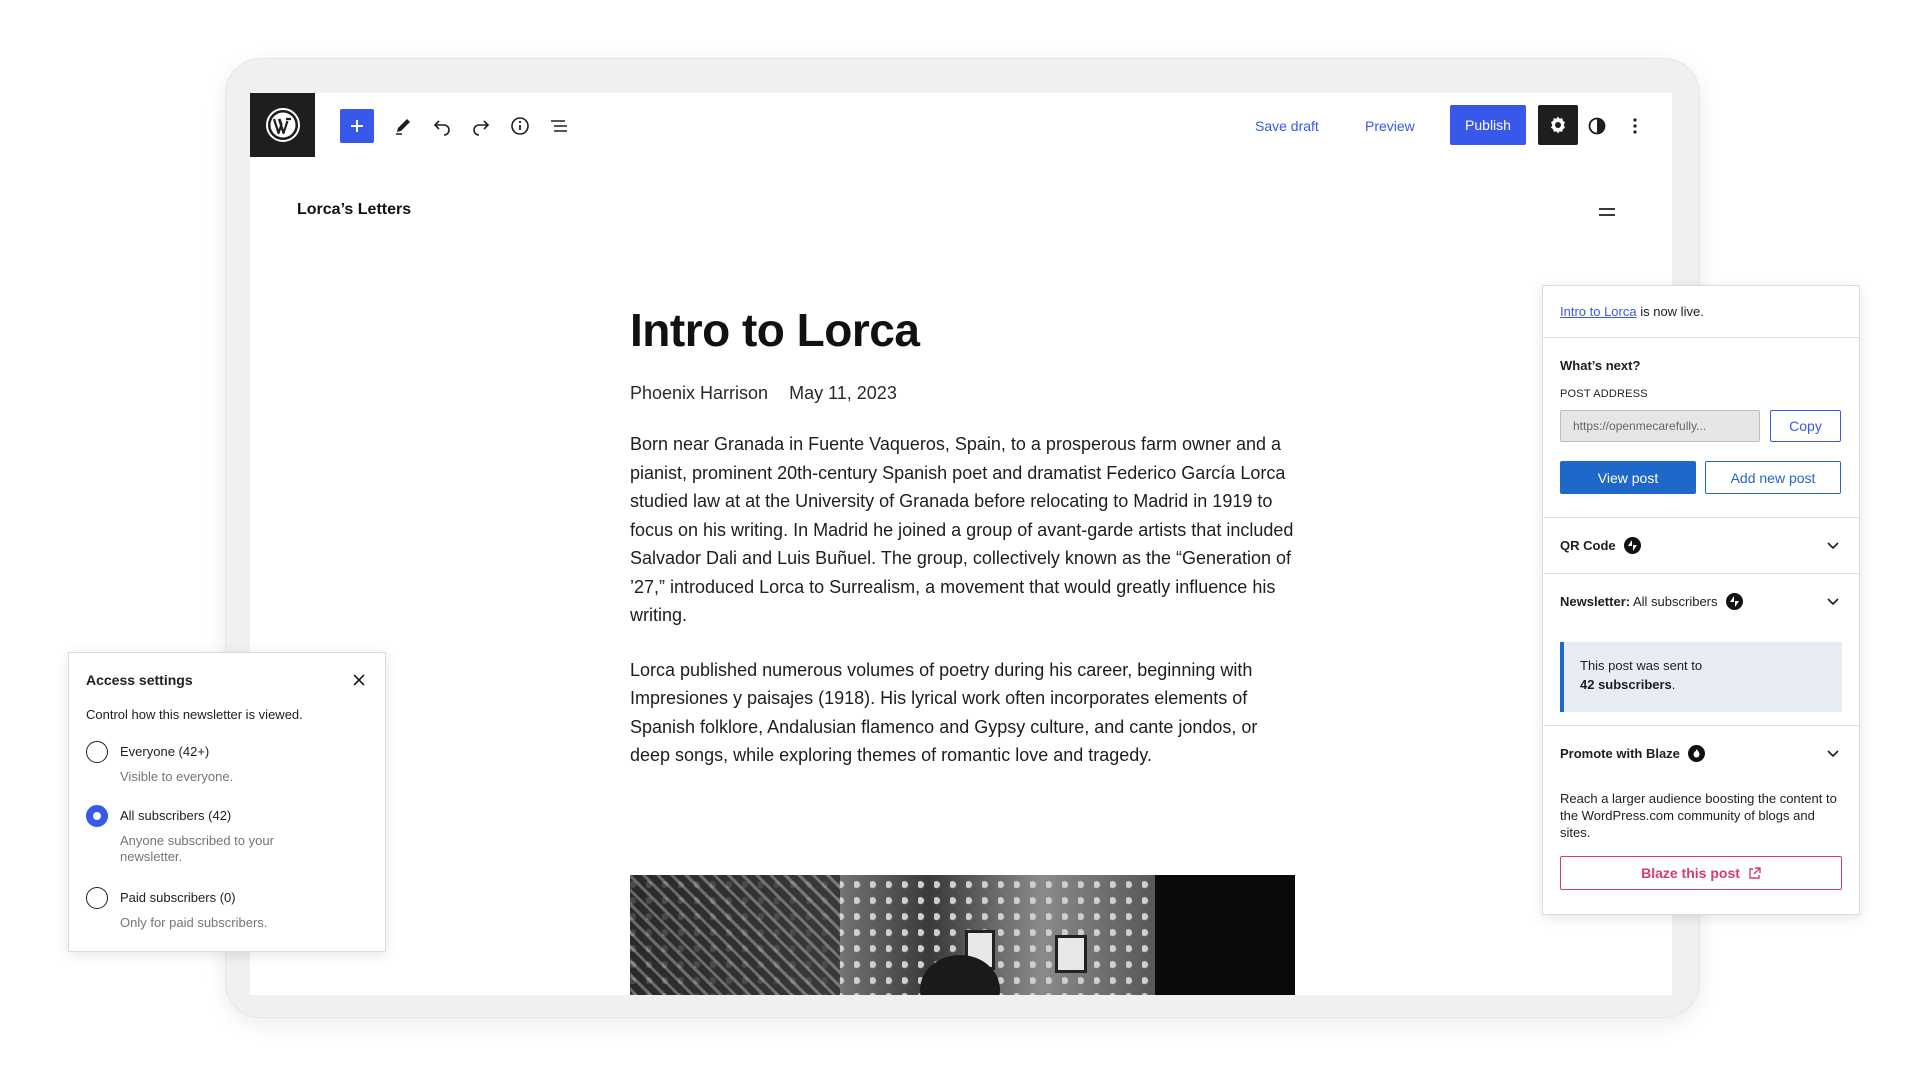  What do you see at coordinates (1805, 426) in the screenshot?
I see `copy-button: Copy` at bounding box center [1805, 426].